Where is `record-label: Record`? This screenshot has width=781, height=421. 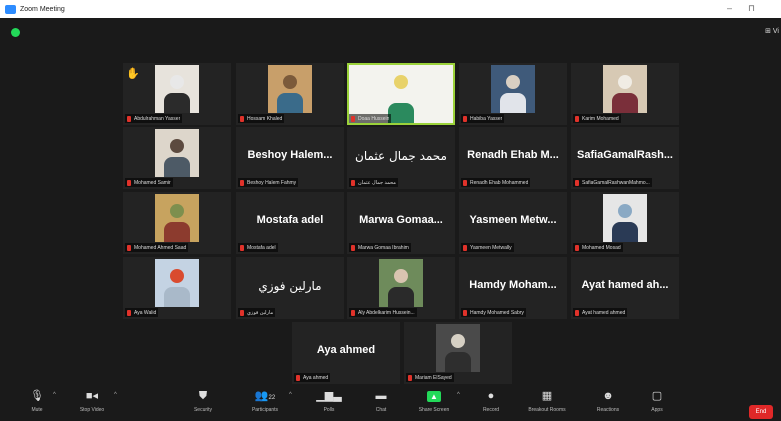
record-label: Record is located at coordinates (491, 410).